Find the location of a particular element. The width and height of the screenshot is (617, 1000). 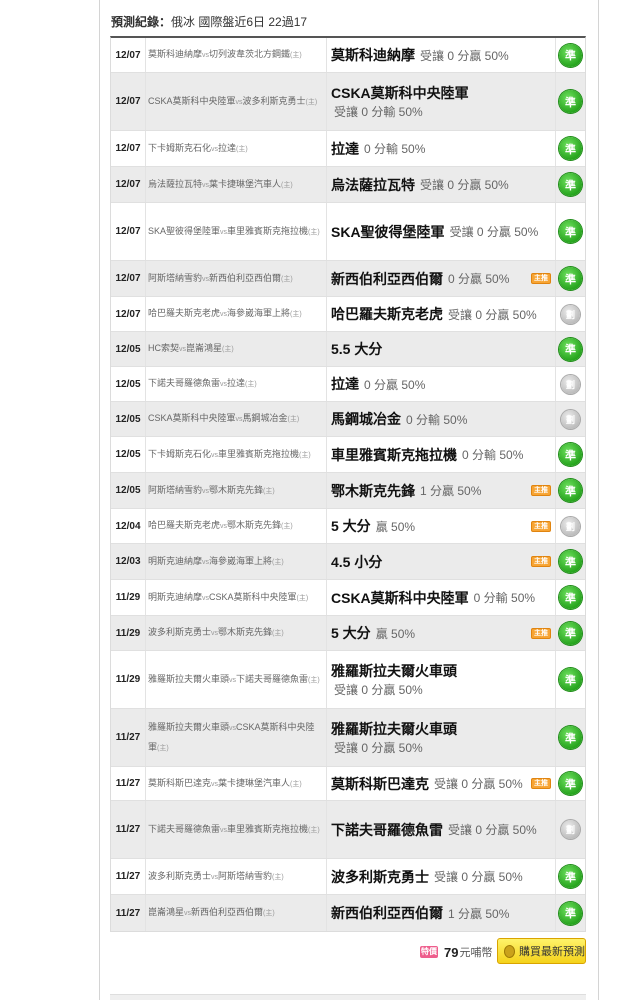

prediction-odds: 0 分贏 50% is located at coordinates (479, 279).